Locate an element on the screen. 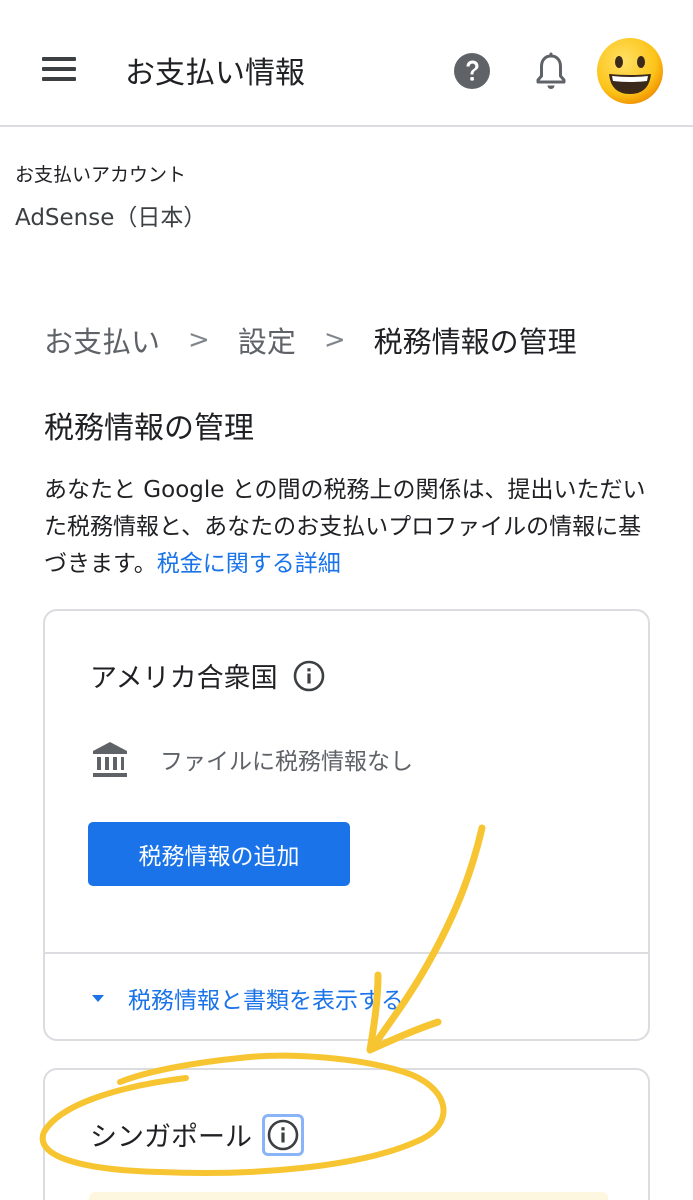 The width and height of the screenshot is (693, 1200). bank-icon is located at coordinates (110, 759).